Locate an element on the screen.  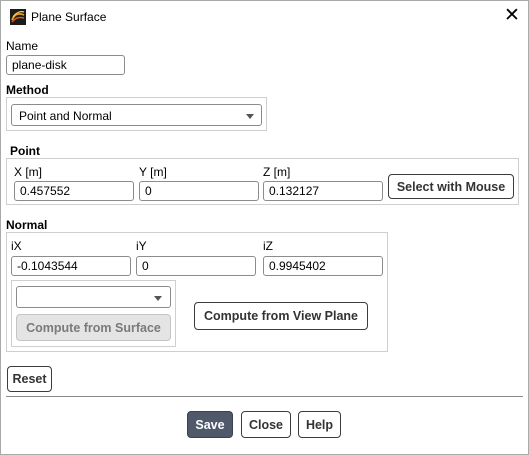
normal-iy-field is located at coordinates (196, 266).